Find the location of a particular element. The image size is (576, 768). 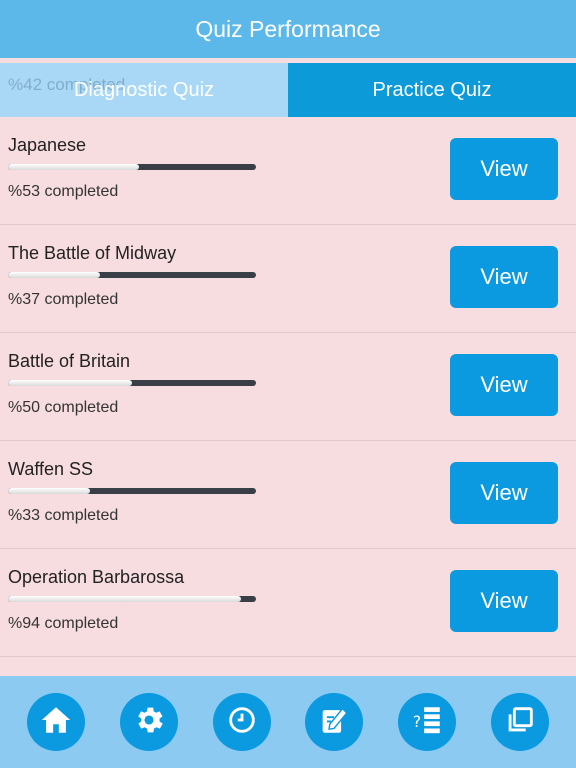

completion-status: %53 completed is located at coordinates (63, 191).